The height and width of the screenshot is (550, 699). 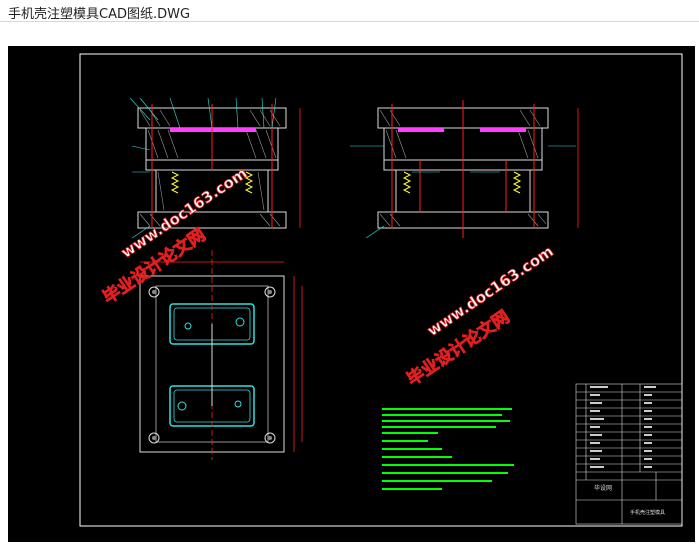 What do you see at coordinates (99, 14) in the screenshot?
I see `window-title: 手机壳注塑模具CAD图纸.DWG` at bounding box center [99, 14].